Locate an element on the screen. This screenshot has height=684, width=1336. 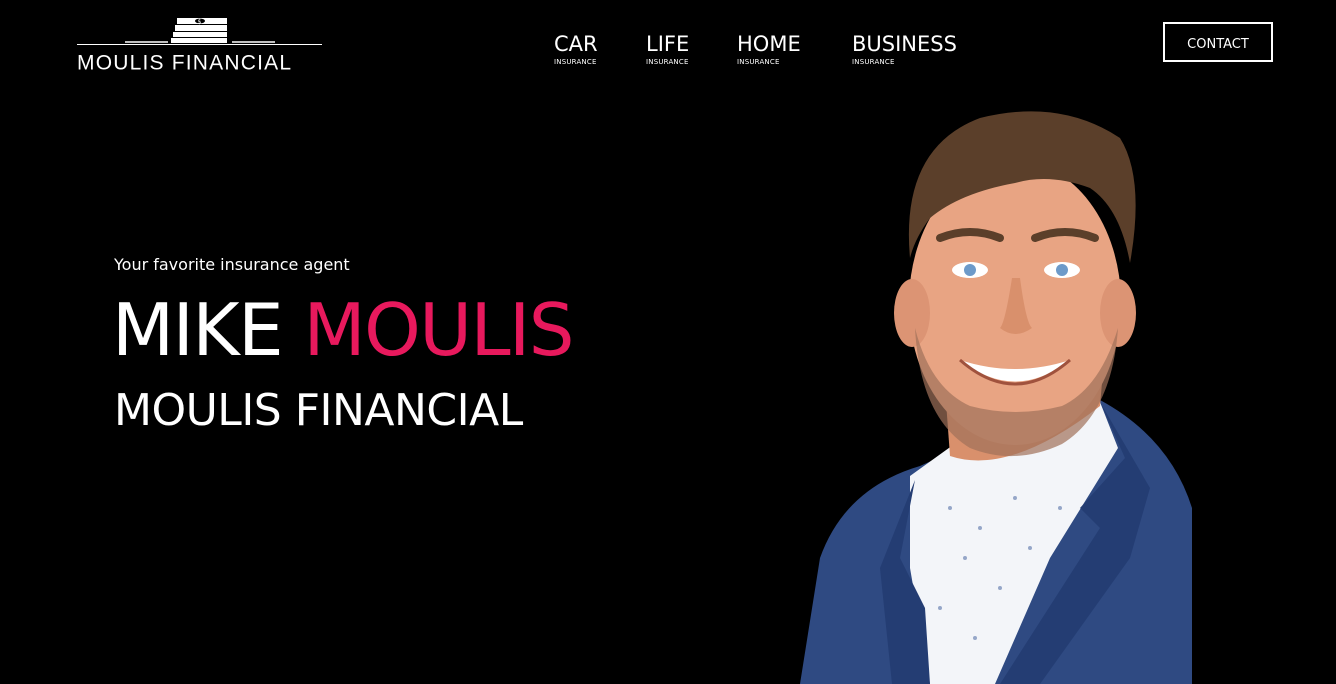
hero-first-name: MIKE is located at coordinates (198, 330).